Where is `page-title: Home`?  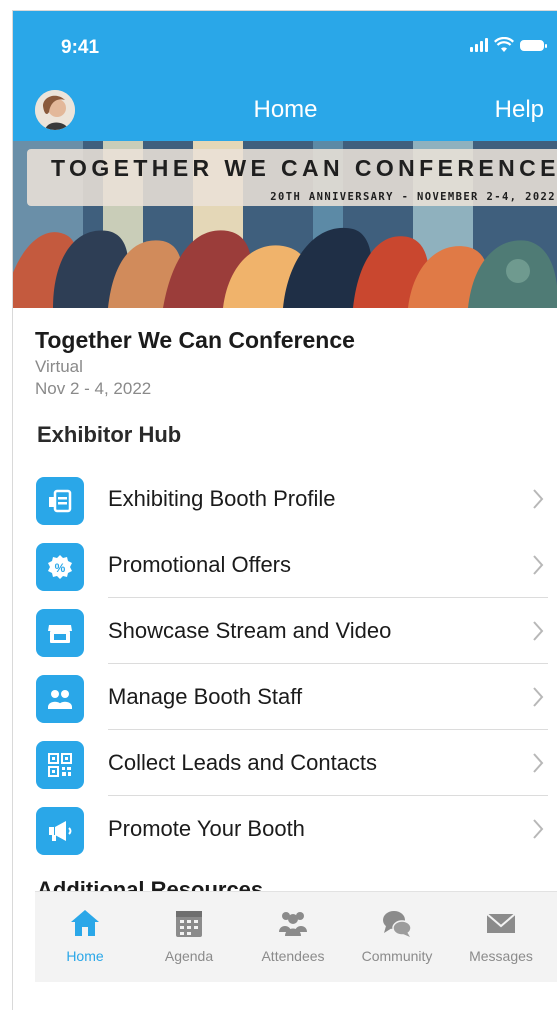 page-title: Home is located at coordinates (285, 109).